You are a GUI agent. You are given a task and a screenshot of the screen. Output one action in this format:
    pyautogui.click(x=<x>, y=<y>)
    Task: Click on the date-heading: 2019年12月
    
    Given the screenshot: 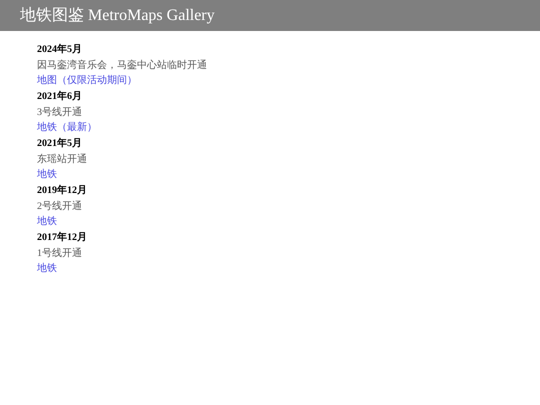 What is the action you would take?
    pyautogui.click(x=62, y=191)
    